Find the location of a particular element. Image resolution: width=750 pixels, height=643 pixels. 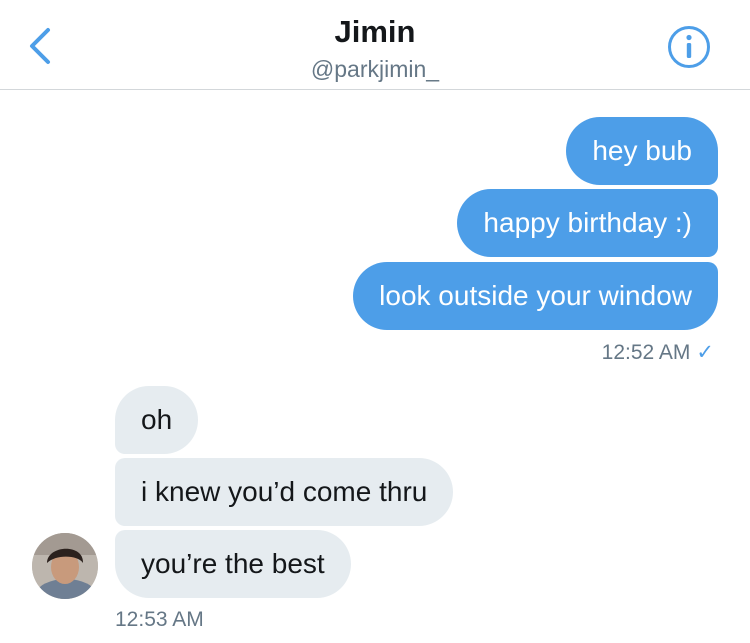

avatar-photo is located at coordinates (65, 566).